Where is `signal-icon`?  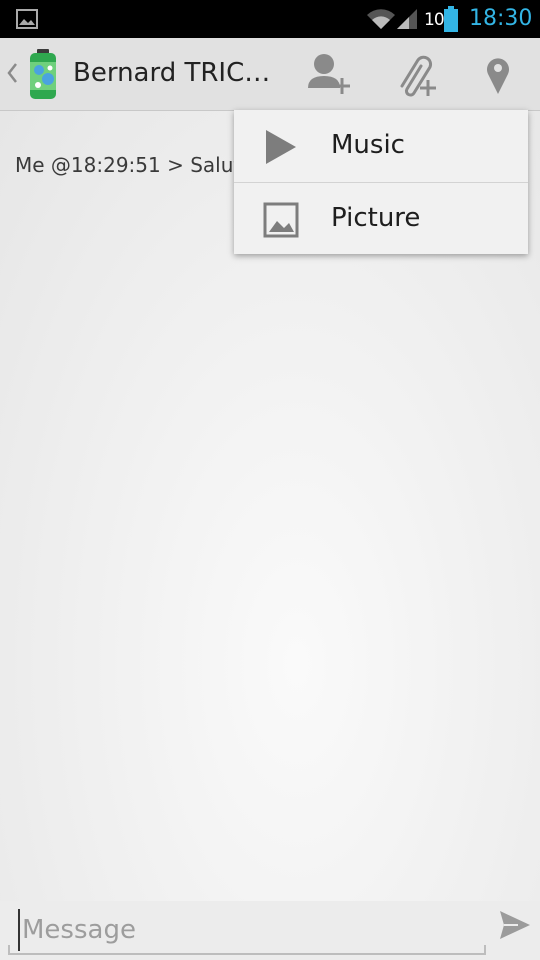 signal-icon is located at coordinates (407, 19).